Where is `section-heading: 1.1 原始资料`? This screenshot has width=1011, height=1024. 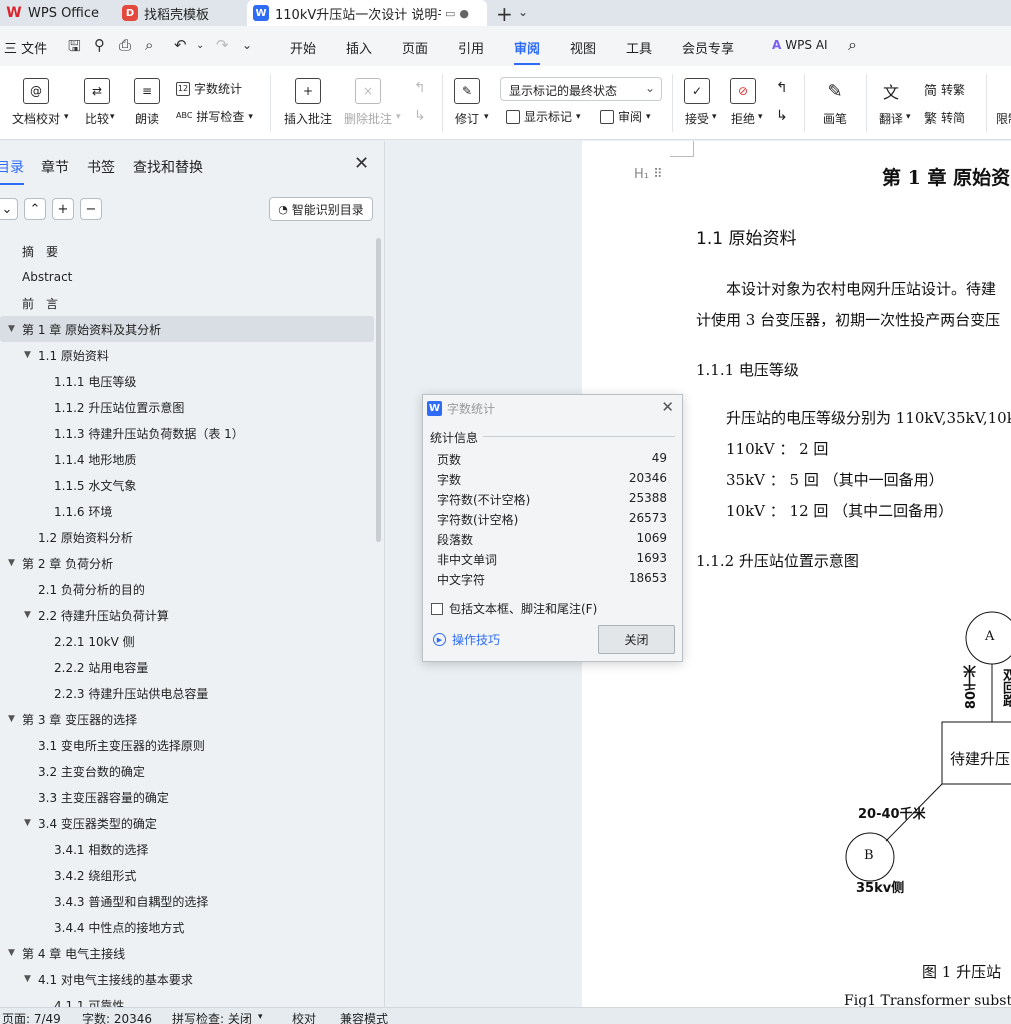 section-heading: 1.1 原始资料 is located at coordinates (746, 236).